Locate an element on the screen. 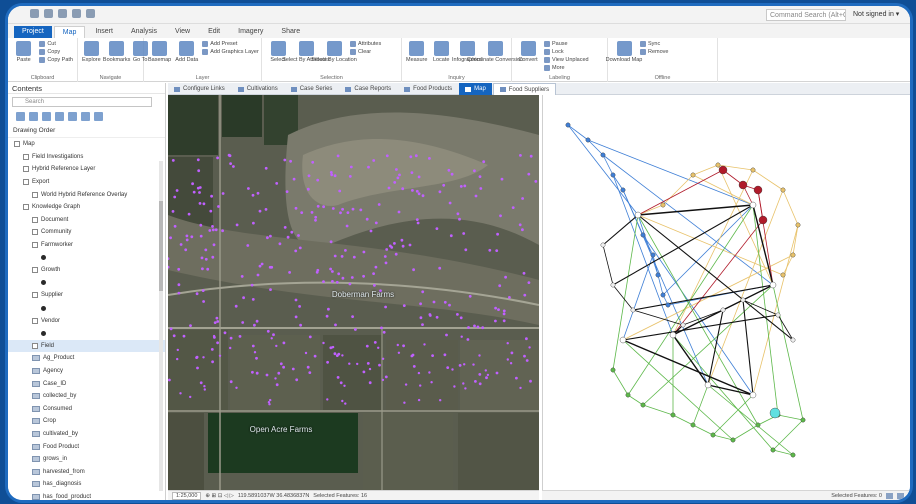 This screenshot has height=504, width=916. layer-tree-item: Document is located at coordinates (86, 220).